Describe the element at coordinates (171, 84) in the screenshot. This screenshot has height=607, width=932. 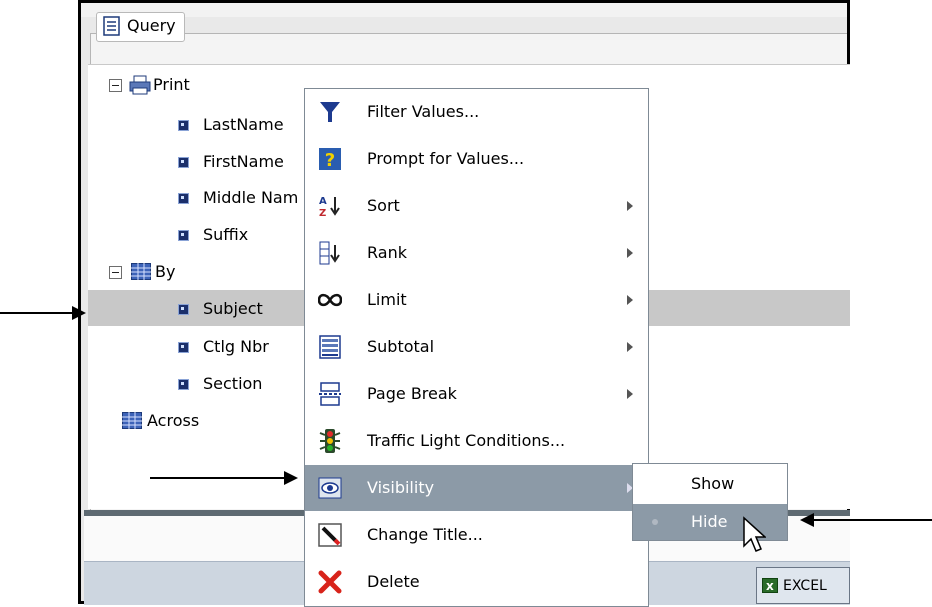
I see `tree-node-label: Print` at that location.